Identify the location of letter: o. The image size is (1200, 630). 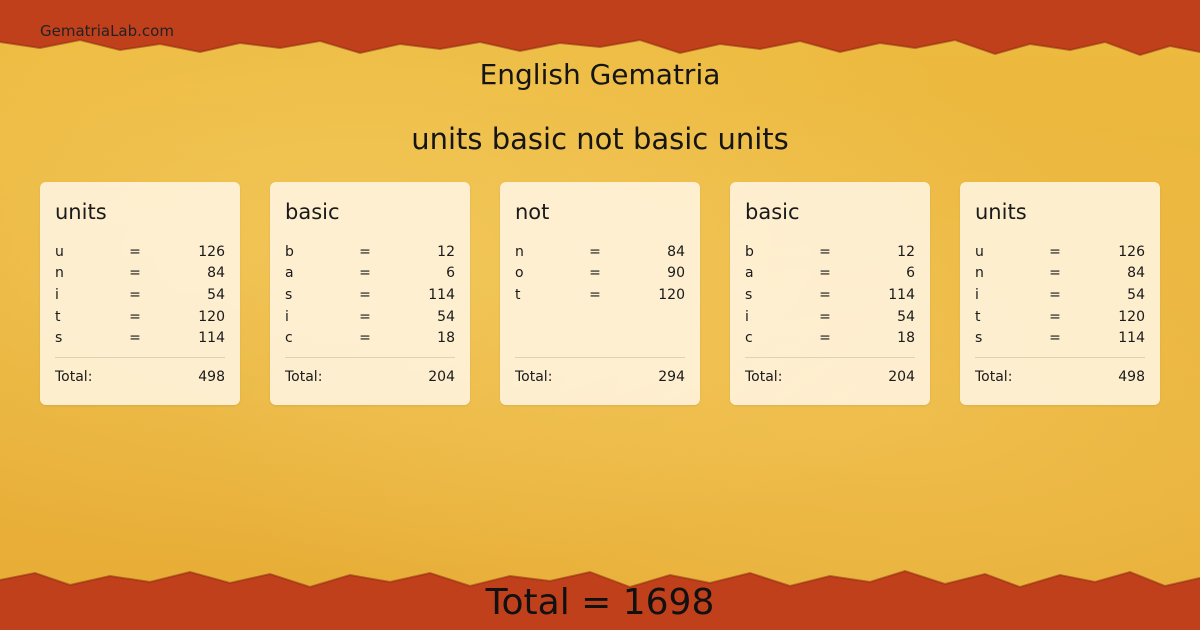
(519, 273).